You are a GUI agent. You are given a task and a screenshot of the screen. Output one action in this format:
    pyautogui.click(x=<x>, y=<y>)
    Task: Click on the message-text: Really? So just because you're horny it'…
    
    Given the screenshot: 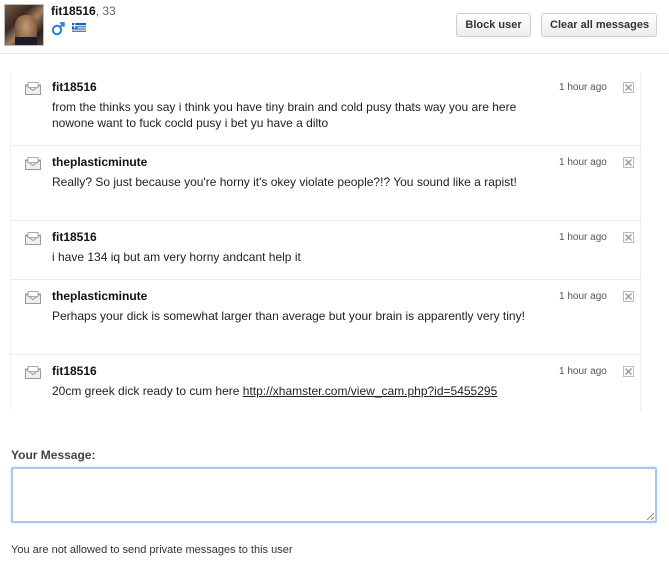 What is the action you would take?
    pyautogui.click(x=284, y=182)
    